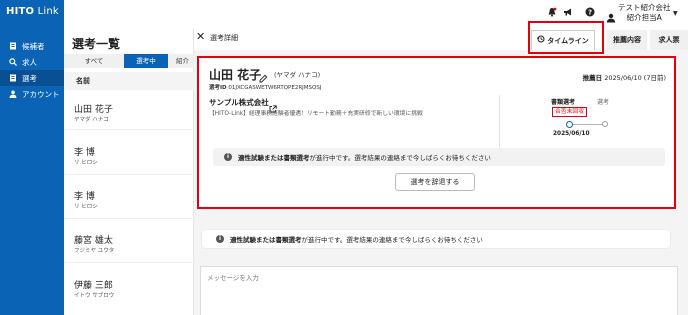 This screenshot has width=688, height=315. What do you see at coordinates (13, 78) in the screenshot?
I see `document-icon` at bounding box center [13, 78].